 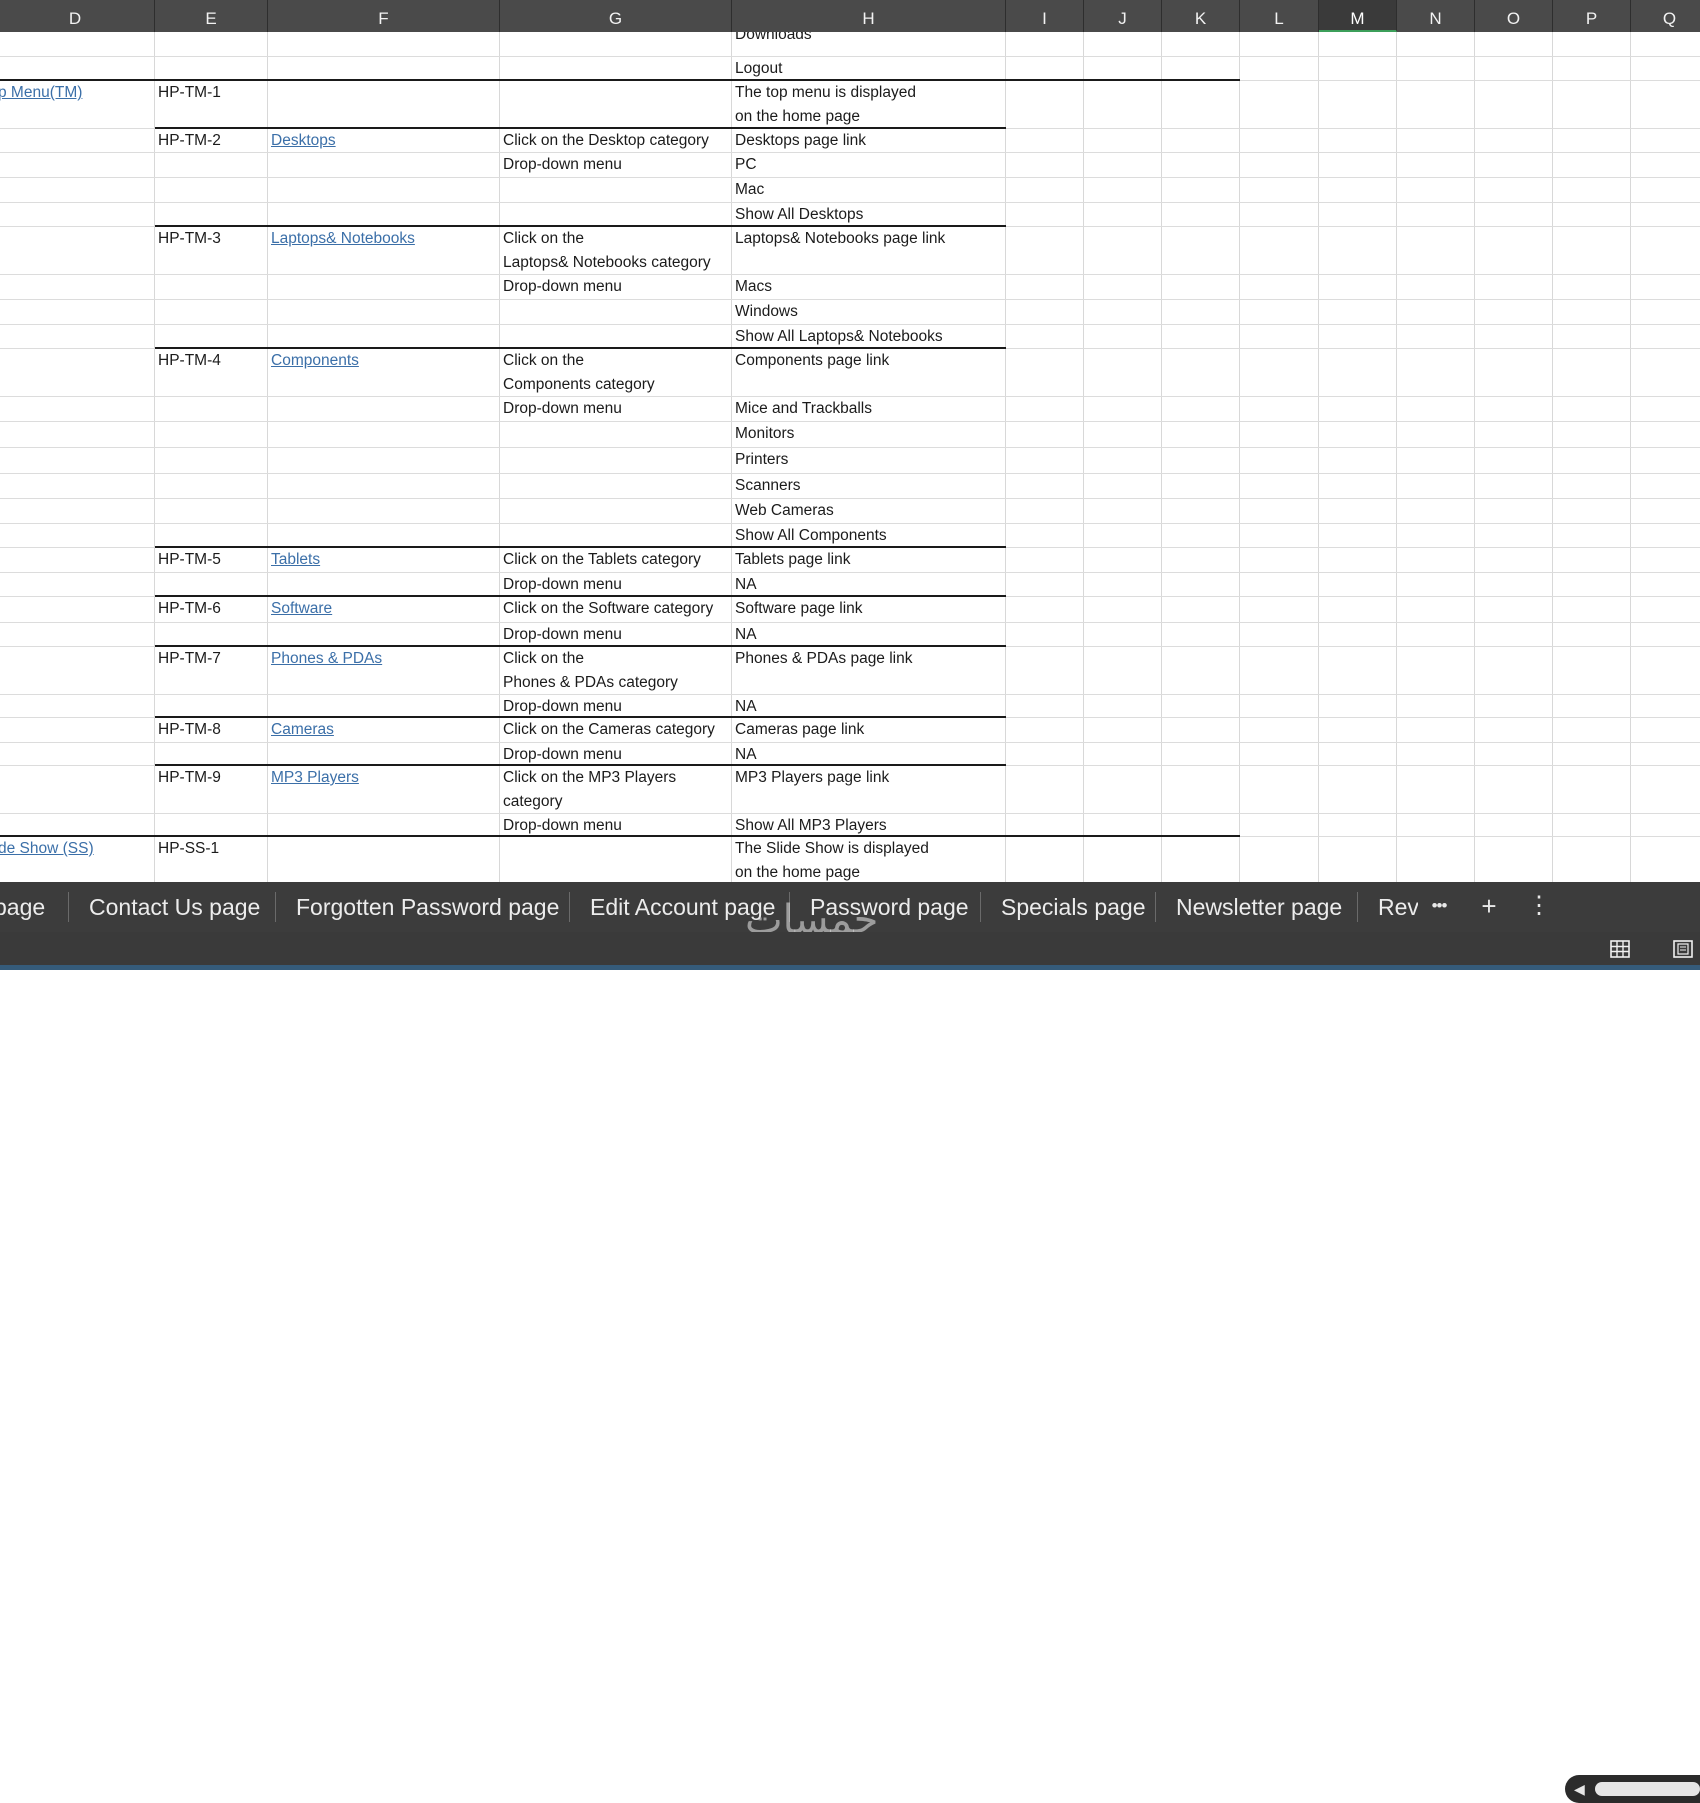 I want to click on column-header-m: M, so click(x=1358, y=16).